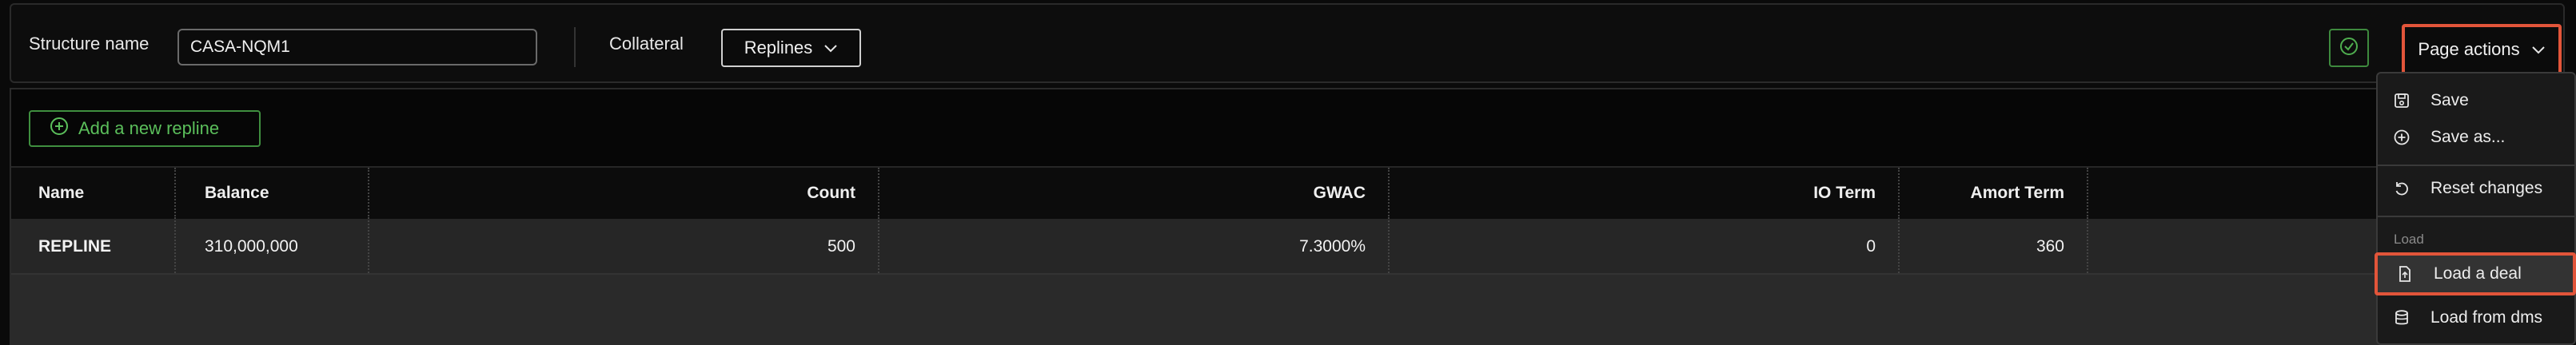  Describe the element at coordinates (357, 47) in the screenshot. I see `structure-name-input` at that location.